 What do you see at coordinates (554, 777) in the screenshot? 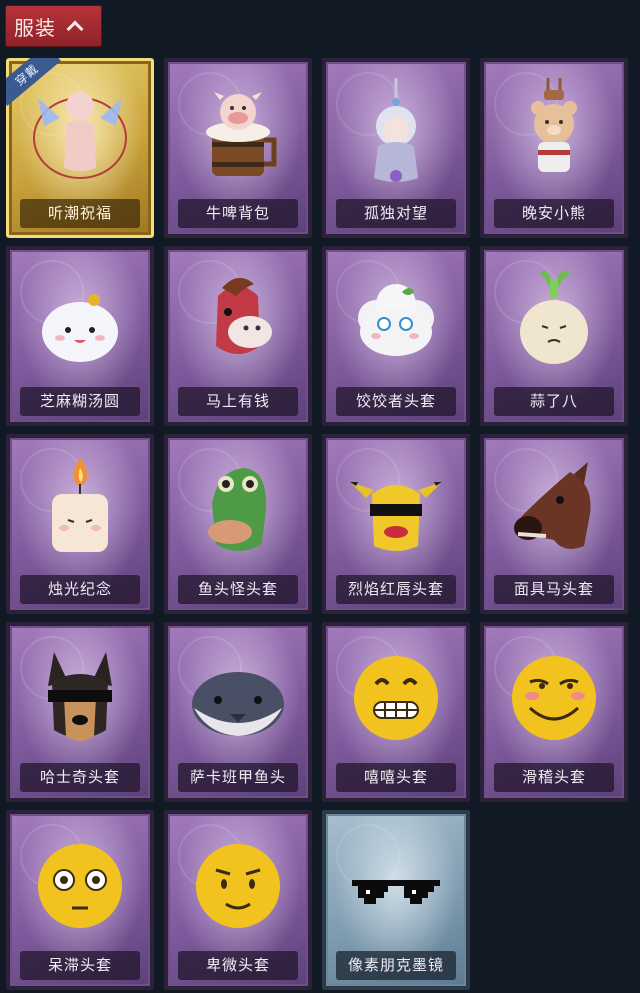
I see `costume-label: 滑稽头套` at bounding box center [554, 777].